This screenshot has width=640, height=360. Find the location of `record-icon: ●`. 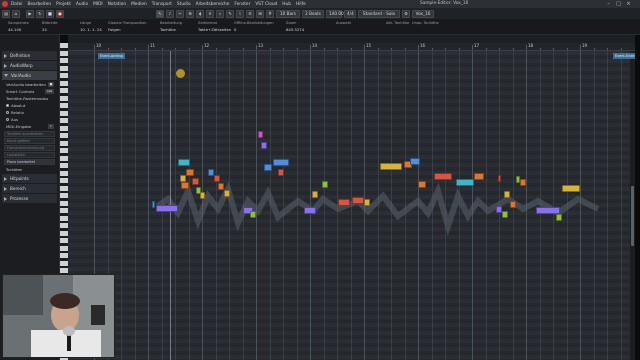

record-icon: ● is located at coordinates (60, 13).